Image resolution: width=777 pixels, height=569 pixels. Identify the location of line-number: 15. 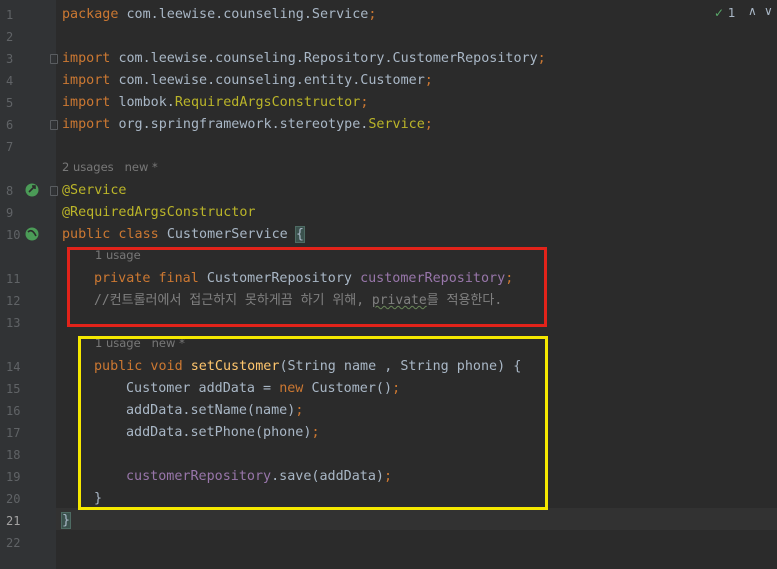
(13, 389).